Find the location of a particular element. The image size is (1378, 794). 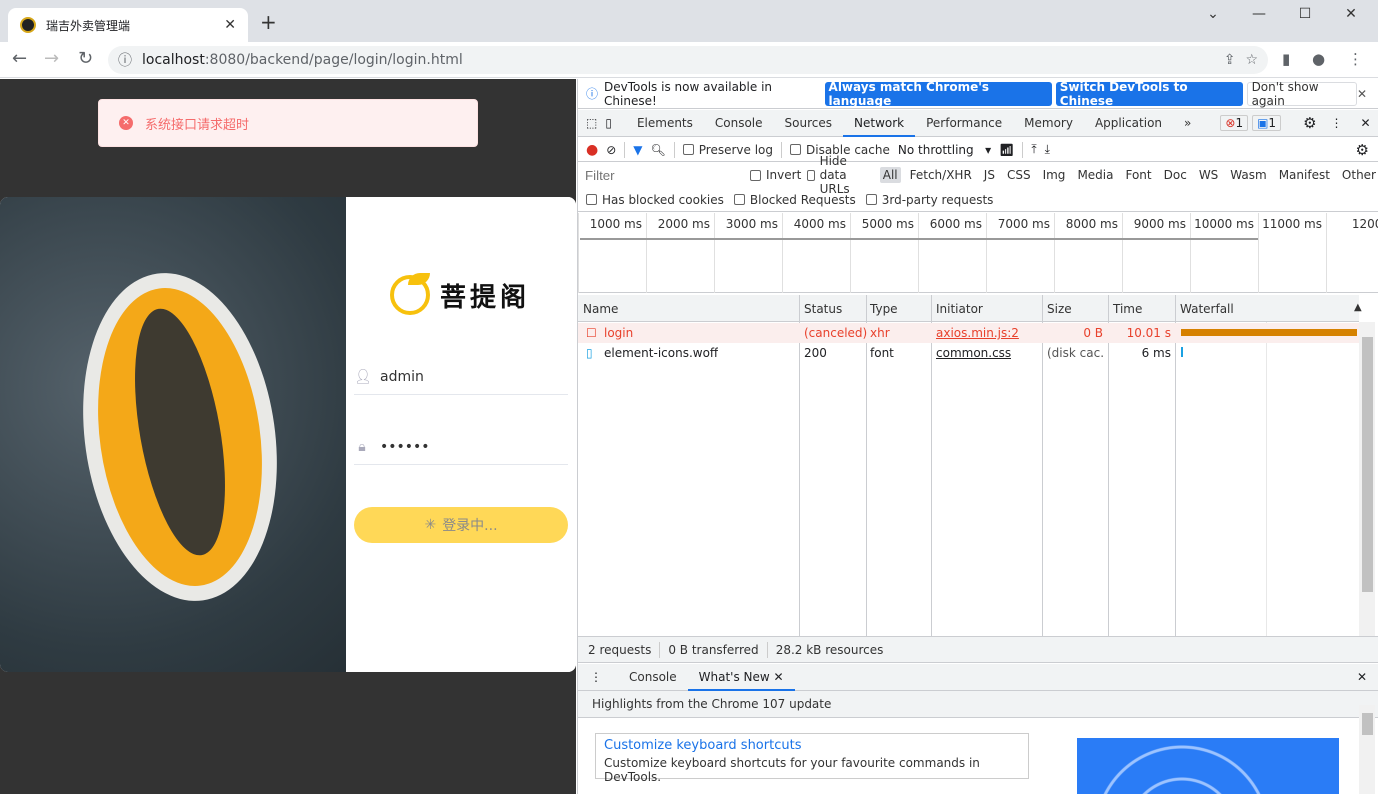

url-path: :8080/backend/page/login/login.html is located at coordinates (333, 60).